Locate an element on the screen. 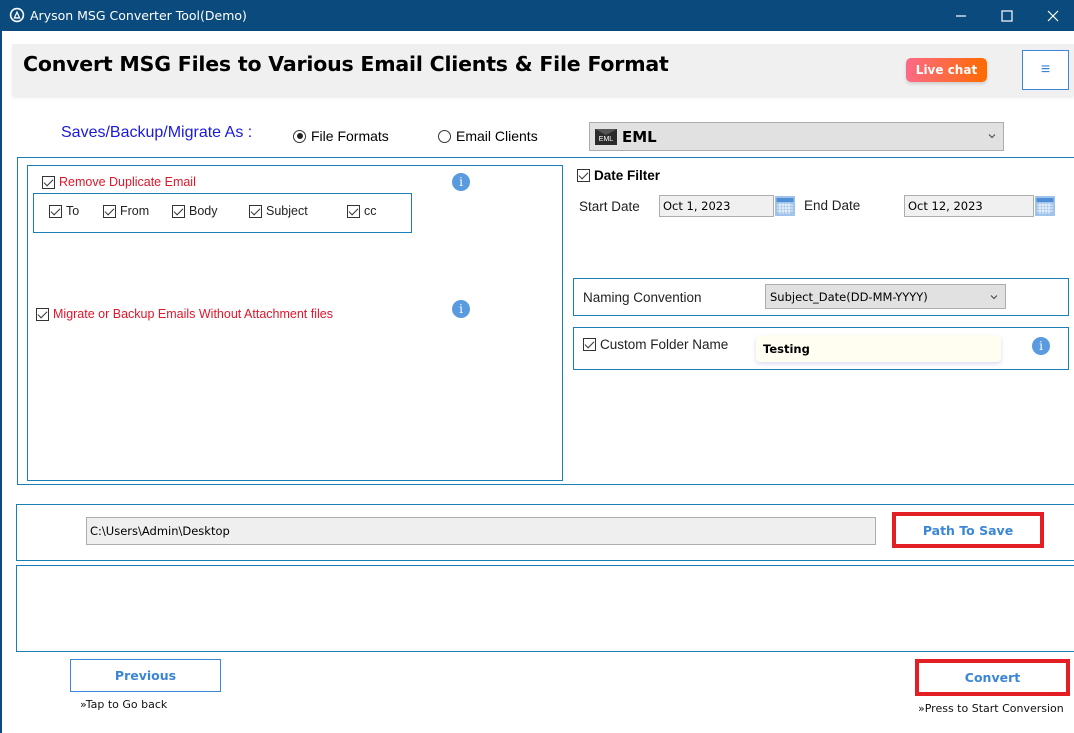 The image size is (1074, 733). convert-hint: »Press to Start Conversion is located at coordinates (991, 708).